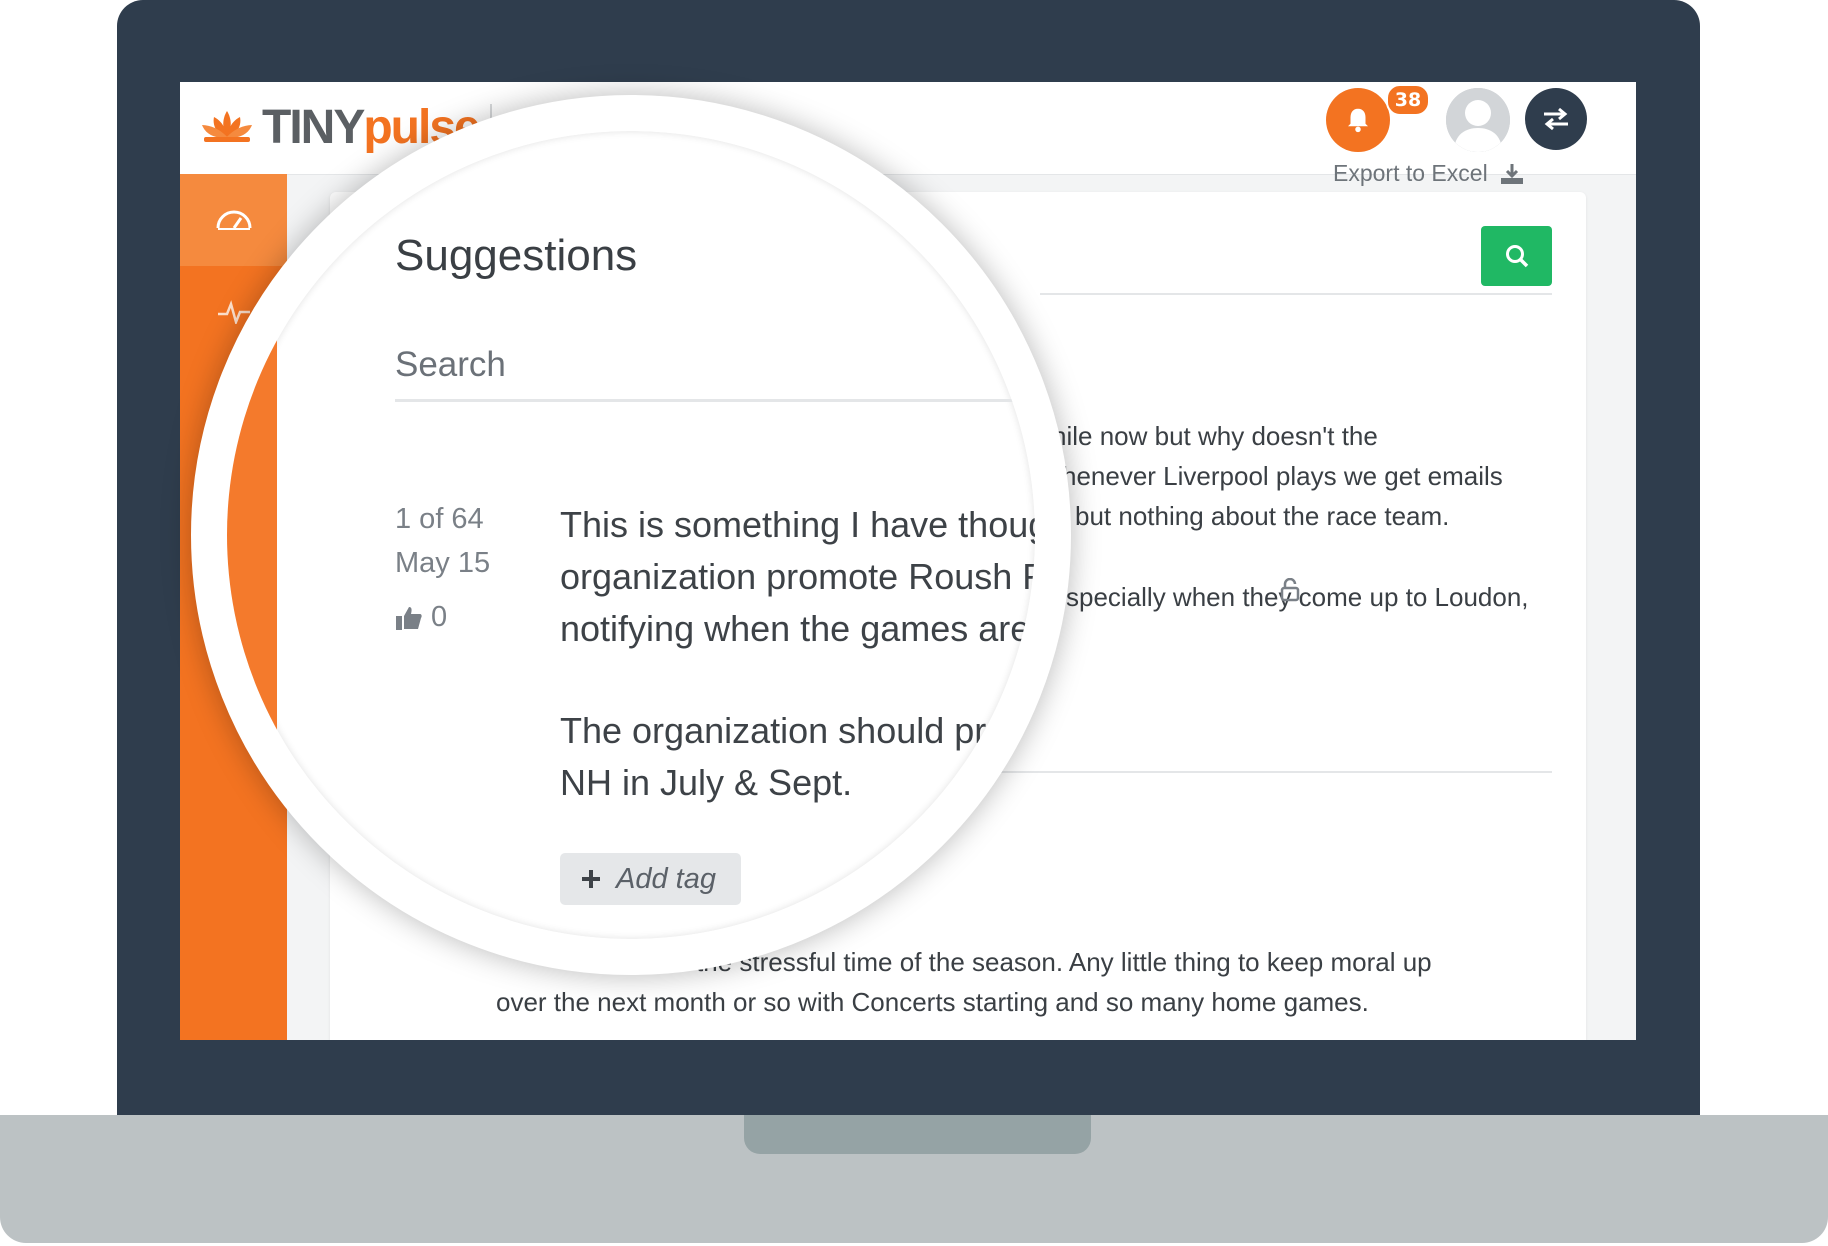  I want to click on user-icon, so click(1478, 120).